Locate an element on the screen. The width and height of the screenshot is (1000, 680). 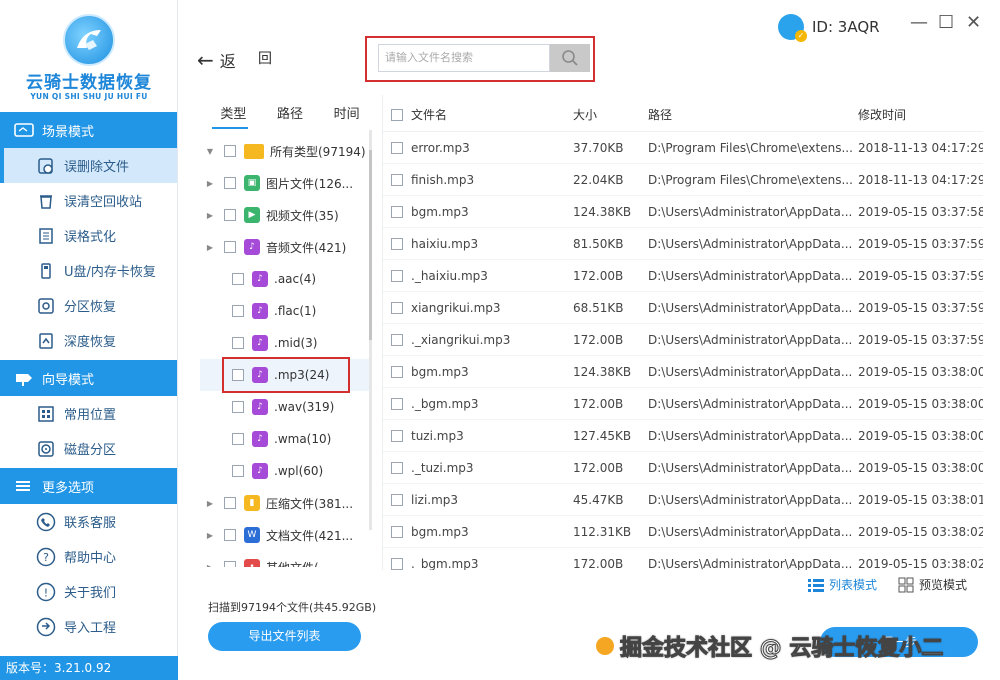
sidebar-item-usb-drive: U盘/内存卡恢复 is located at coordinates (88, 270).